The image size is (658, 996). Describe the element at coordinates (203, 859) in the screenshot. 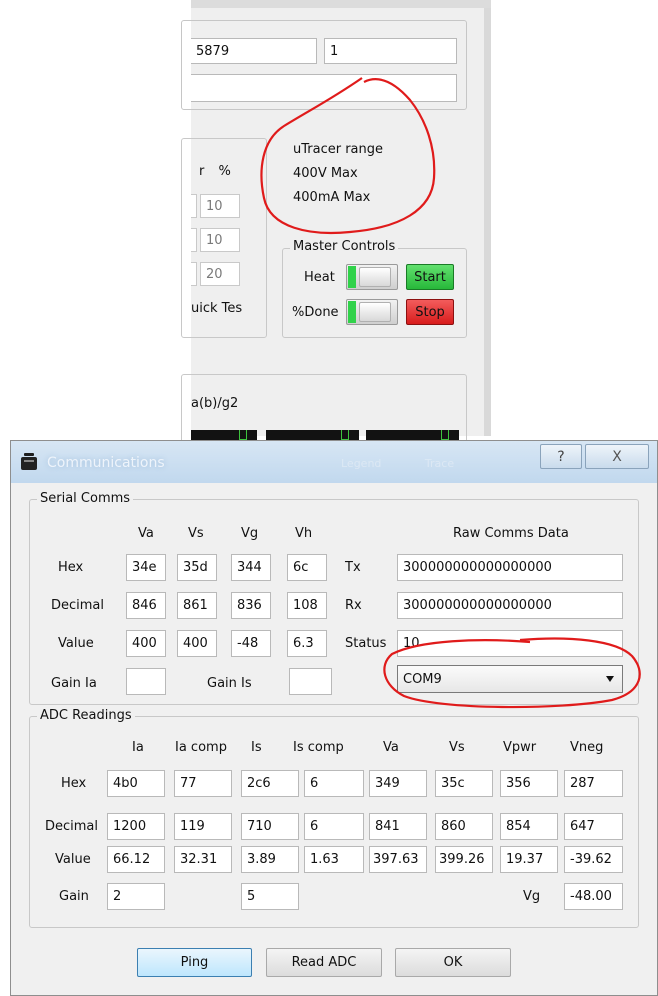

I see `adc-ia-comp-field: 32.31` at that location.